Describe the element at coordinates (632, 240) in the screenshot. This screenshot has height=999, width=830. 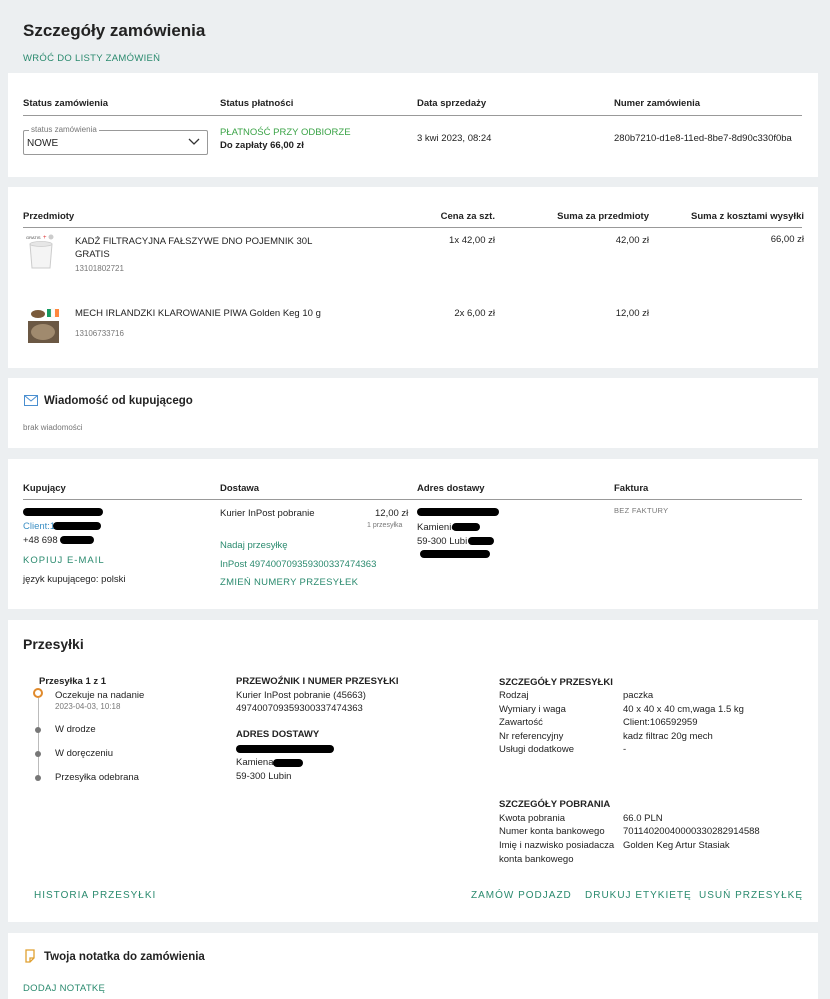
I see `item-sum: 42,00 zł` at that location.